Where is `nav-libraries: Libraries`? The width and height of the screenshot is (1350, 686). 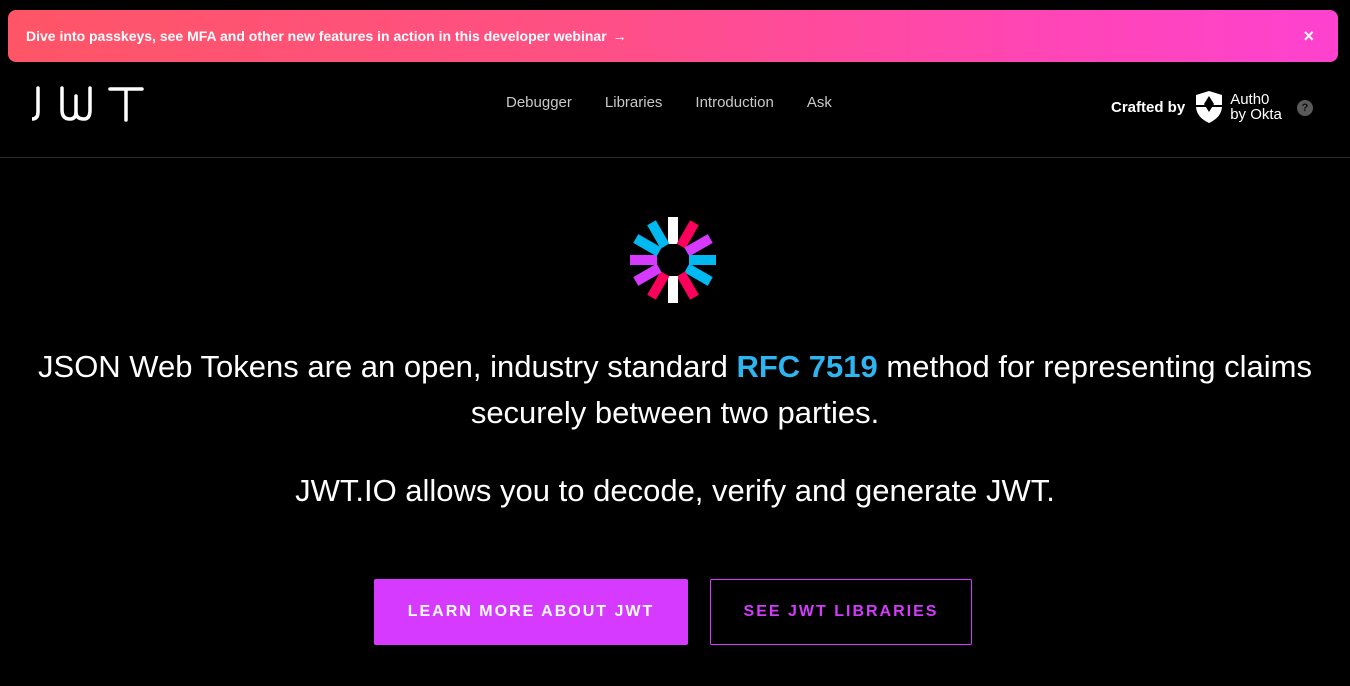 nav-libraries: Libraries is located at coordinates (634, 102).